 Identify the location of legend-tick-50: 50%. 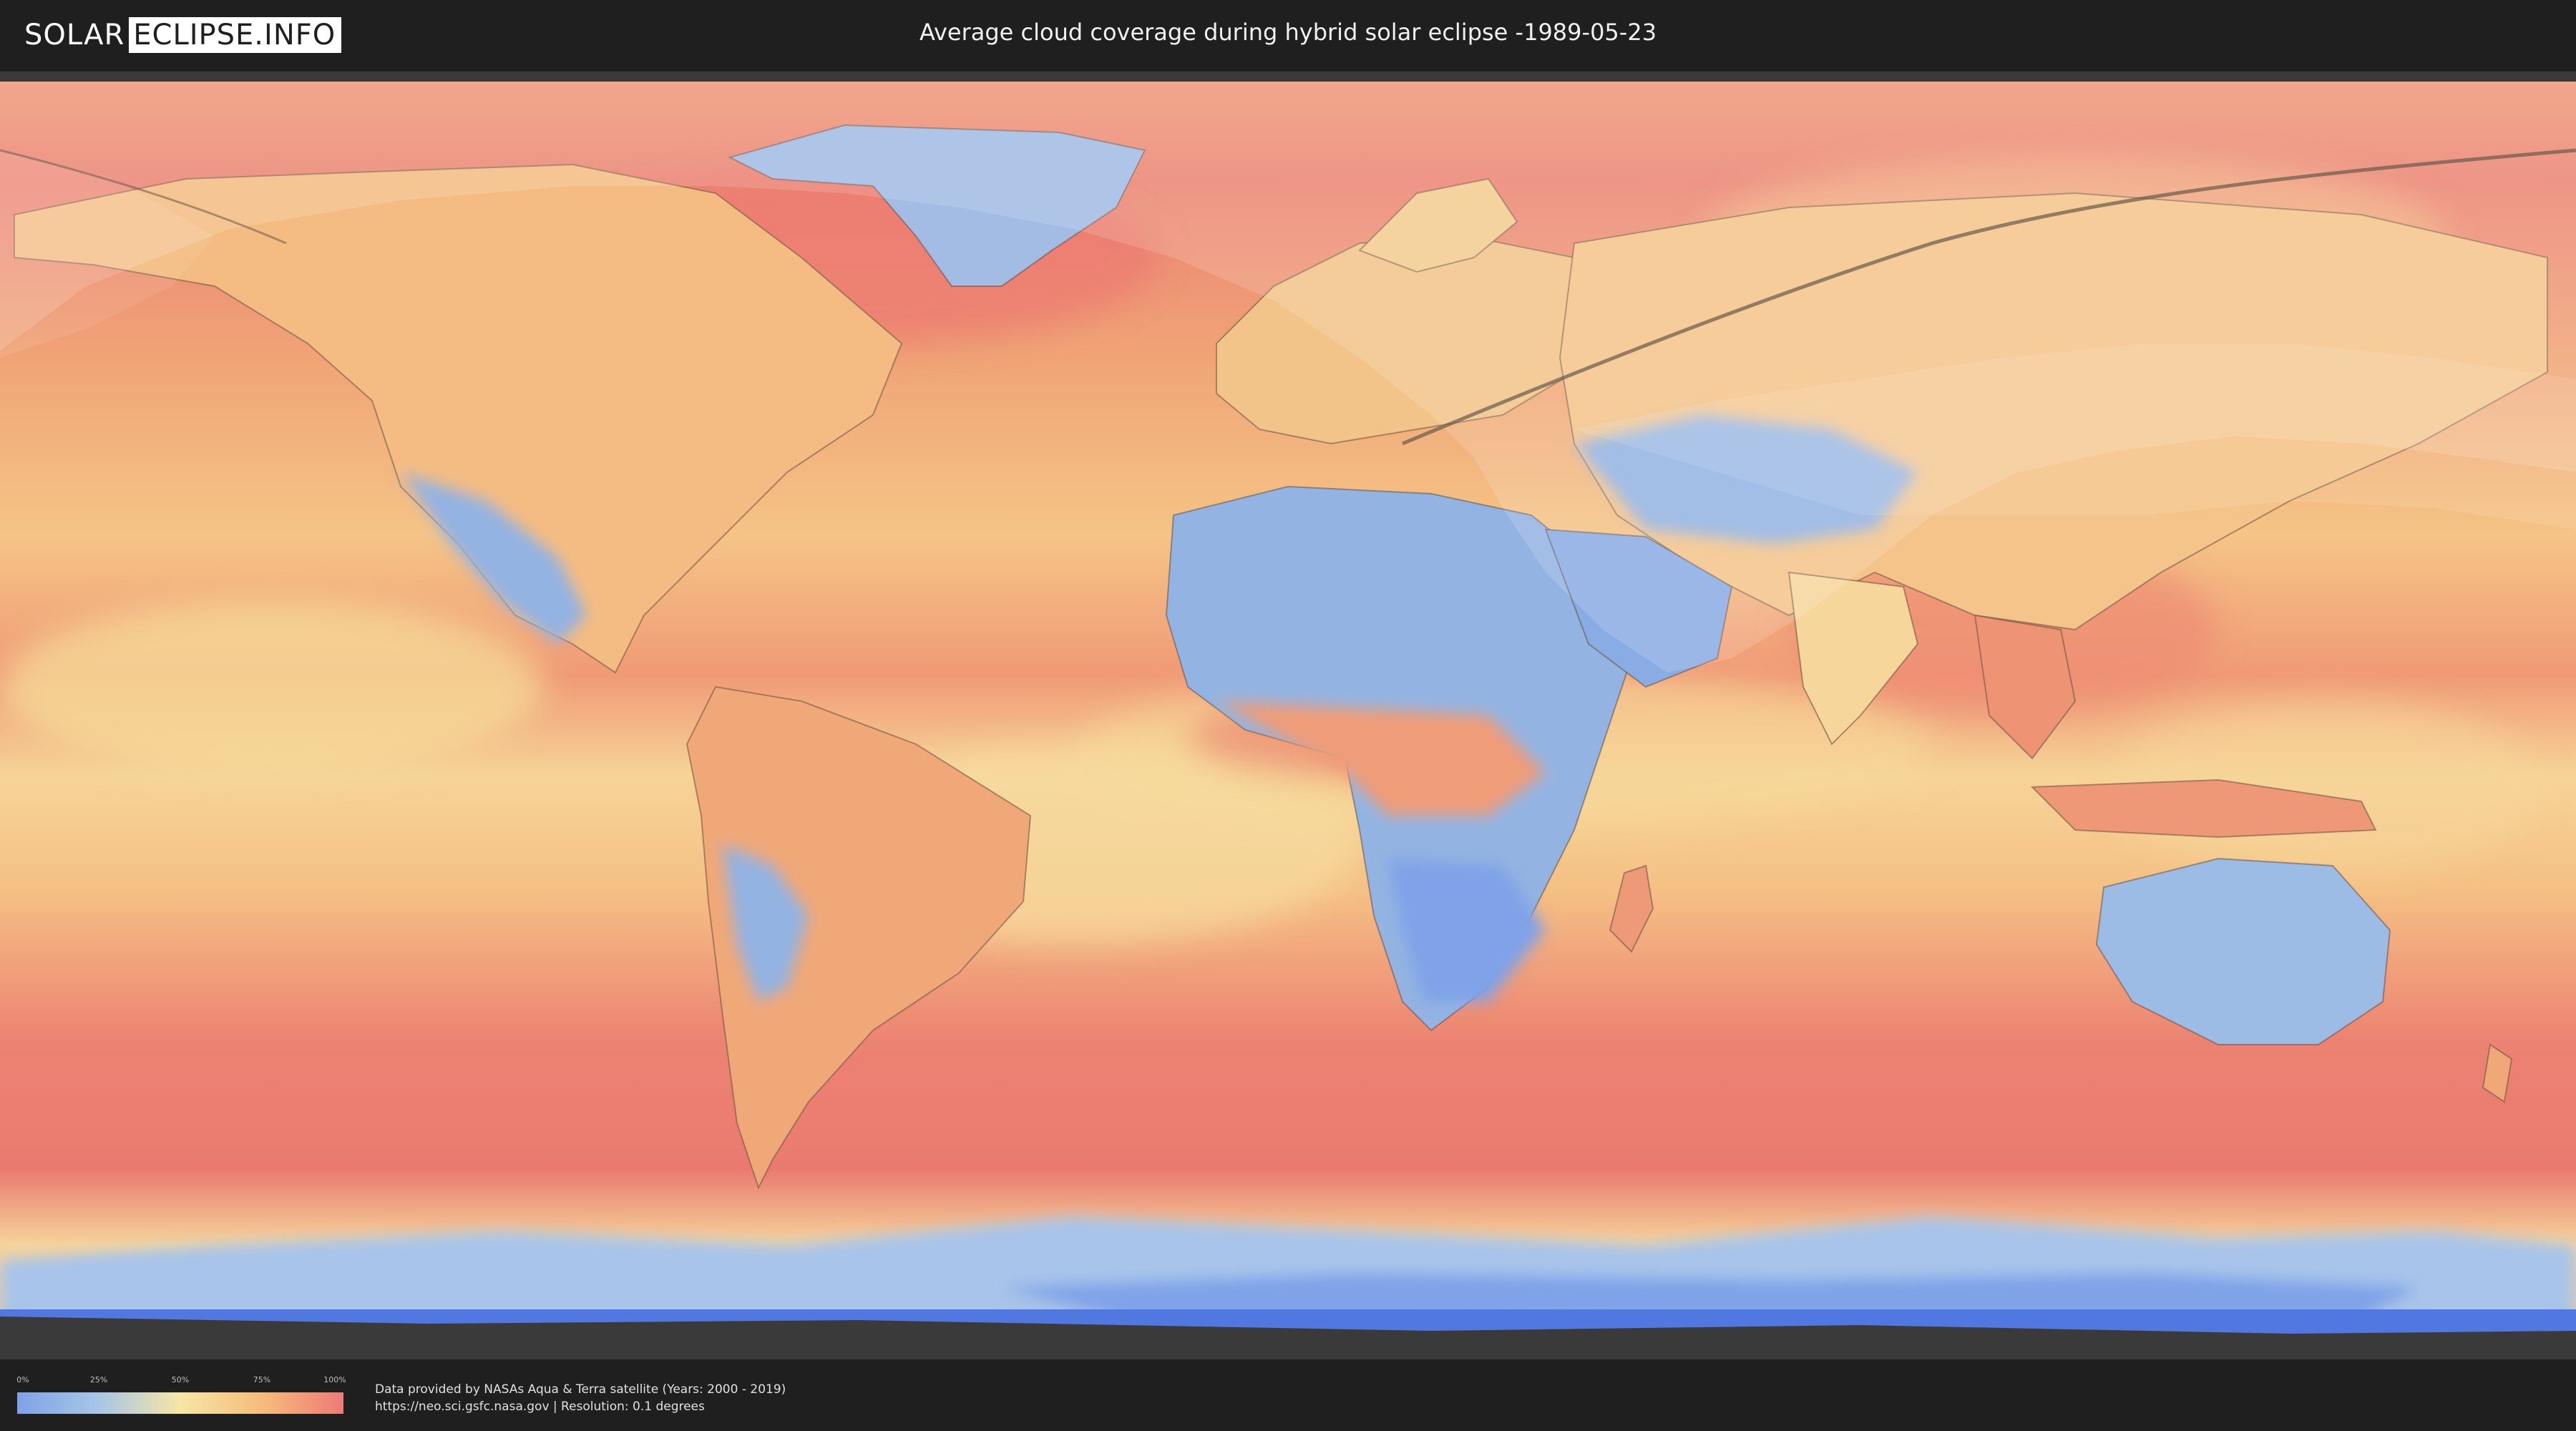
(180, 1379).